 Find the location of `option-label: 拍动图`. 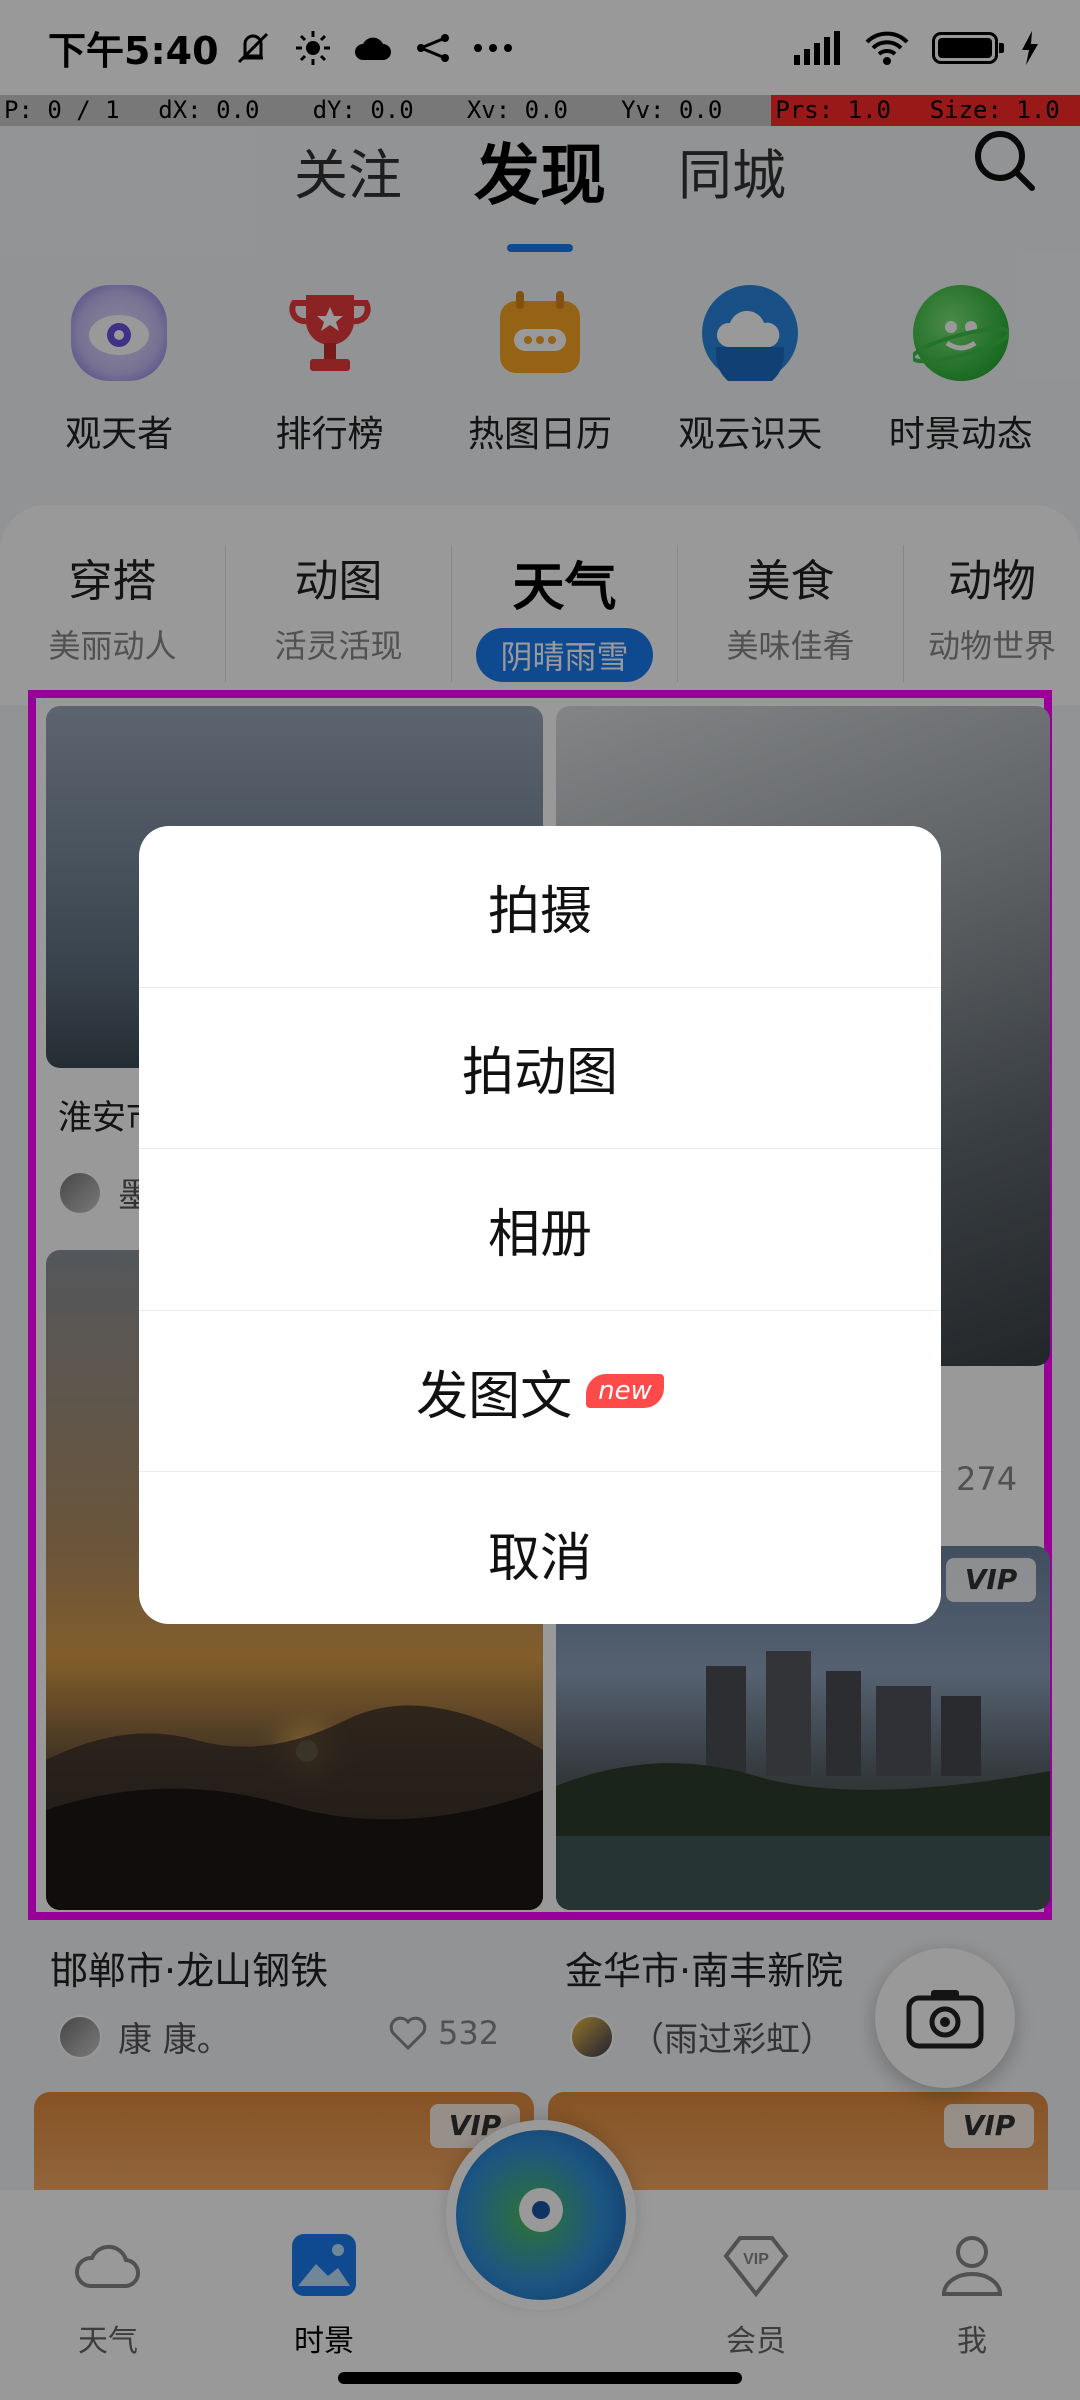

option-label: 拍动图 is located at coordinates (539, 1073).